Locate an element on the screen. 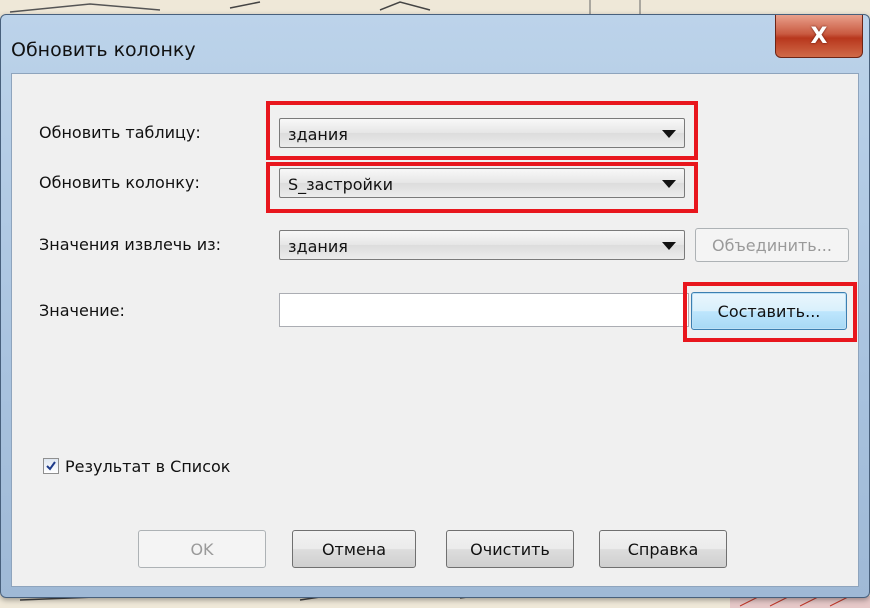 The height and width of the screenshot is (608, 870). values-from-select: здания is located at coordinates (482, 245).